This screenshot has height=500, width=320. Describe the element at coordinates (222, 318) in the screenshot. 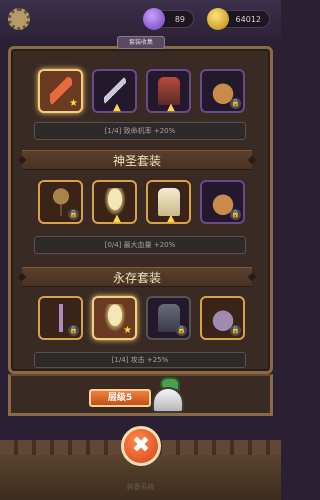

I see `set3-item-4: 🔒` at that location.